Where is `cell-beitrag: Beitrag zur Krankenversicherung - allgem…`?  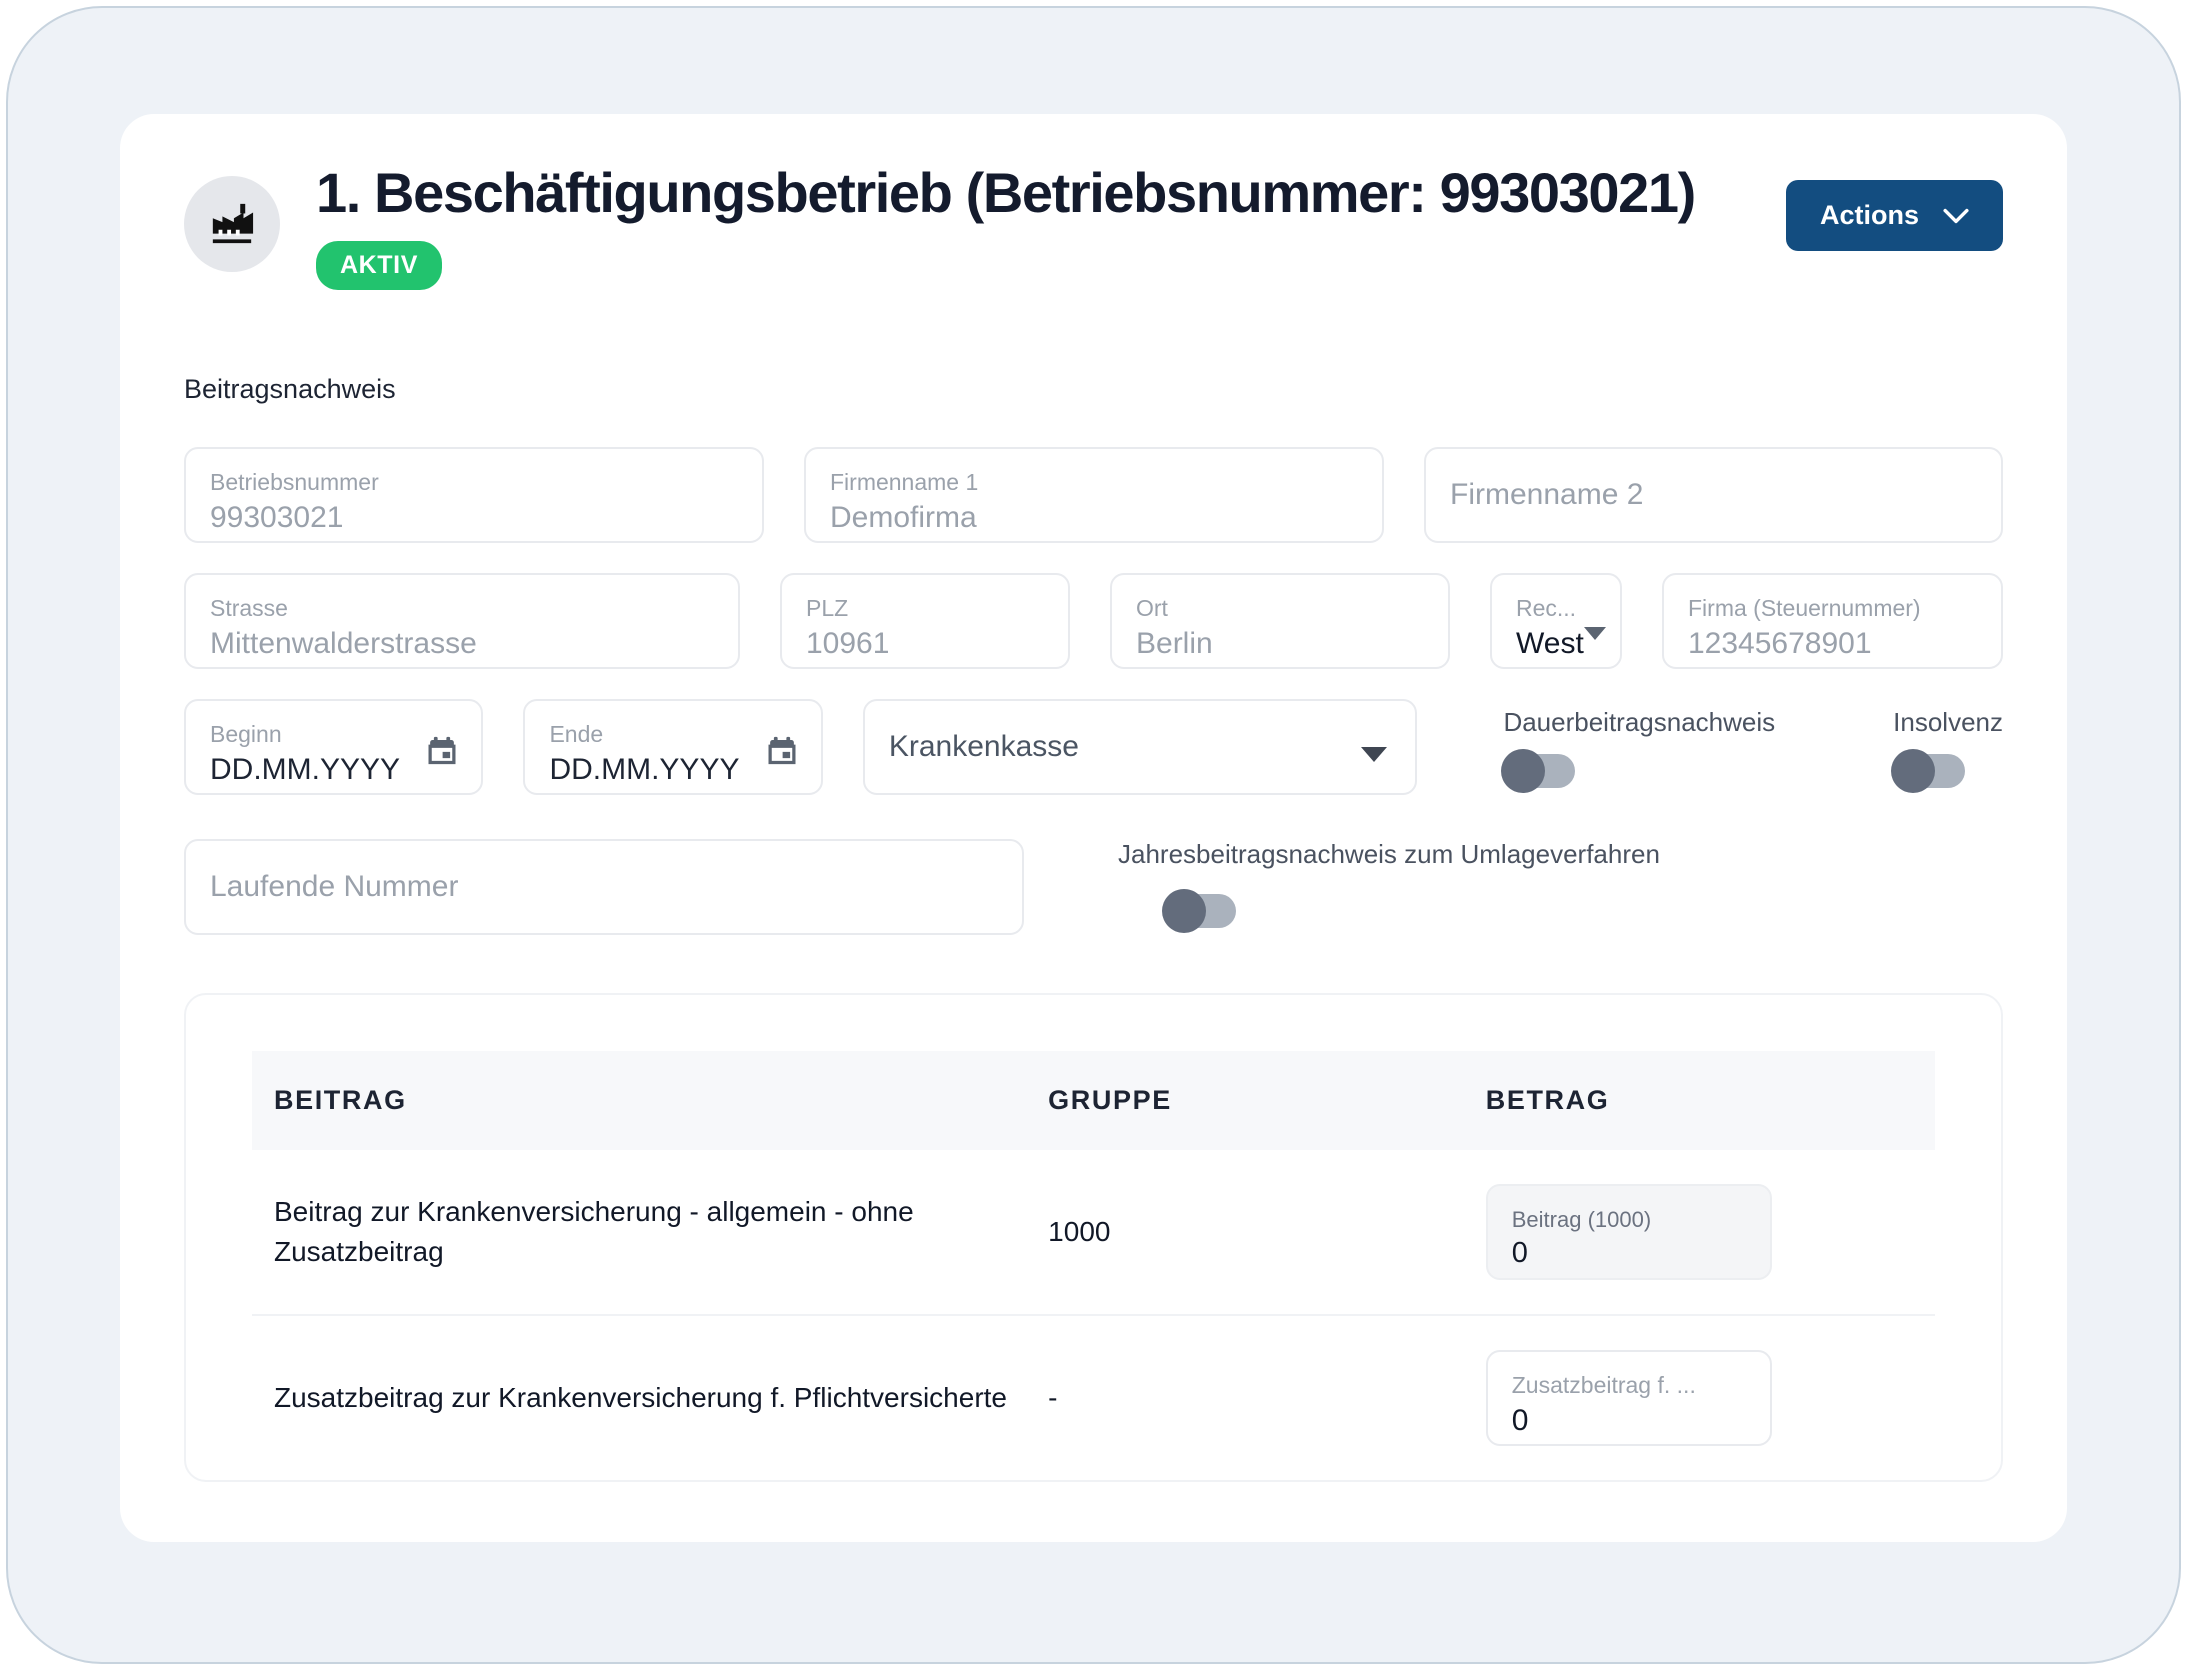 cell-beitrag: Beitrag zur Krankenversicherung - allgem… is located at coordinates (639, 1232).